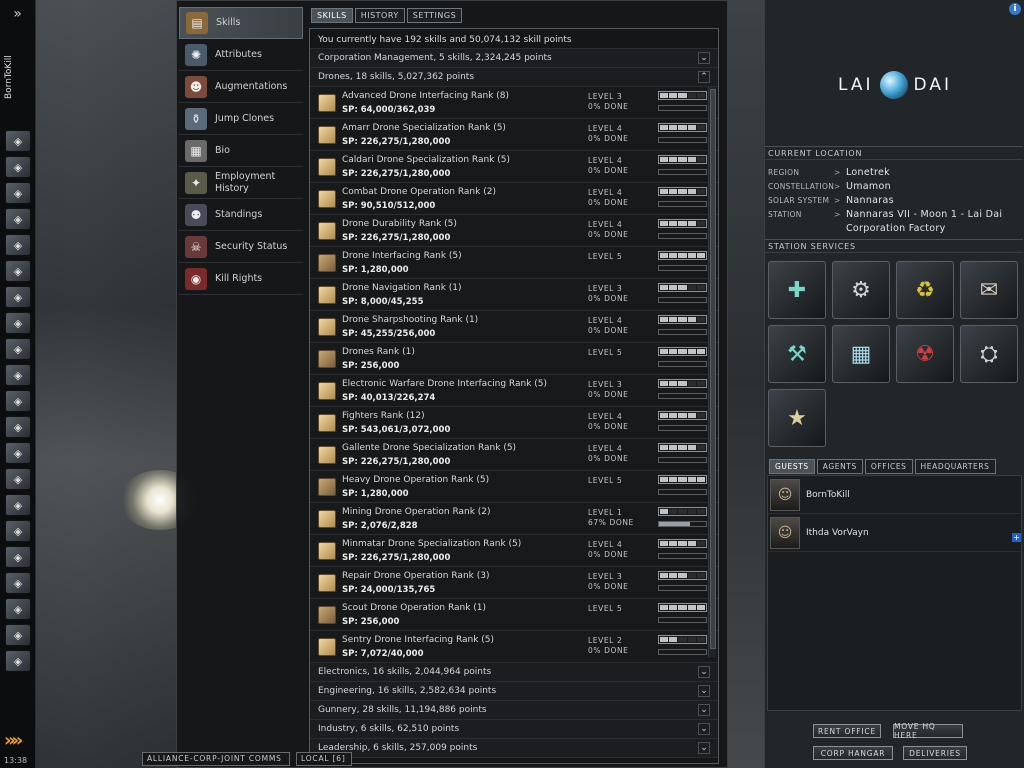  What do you see at coordinates (925, 290) in the screenshot?
I see `reprocessing-icon: ♻` at bounding box center [925, 290].